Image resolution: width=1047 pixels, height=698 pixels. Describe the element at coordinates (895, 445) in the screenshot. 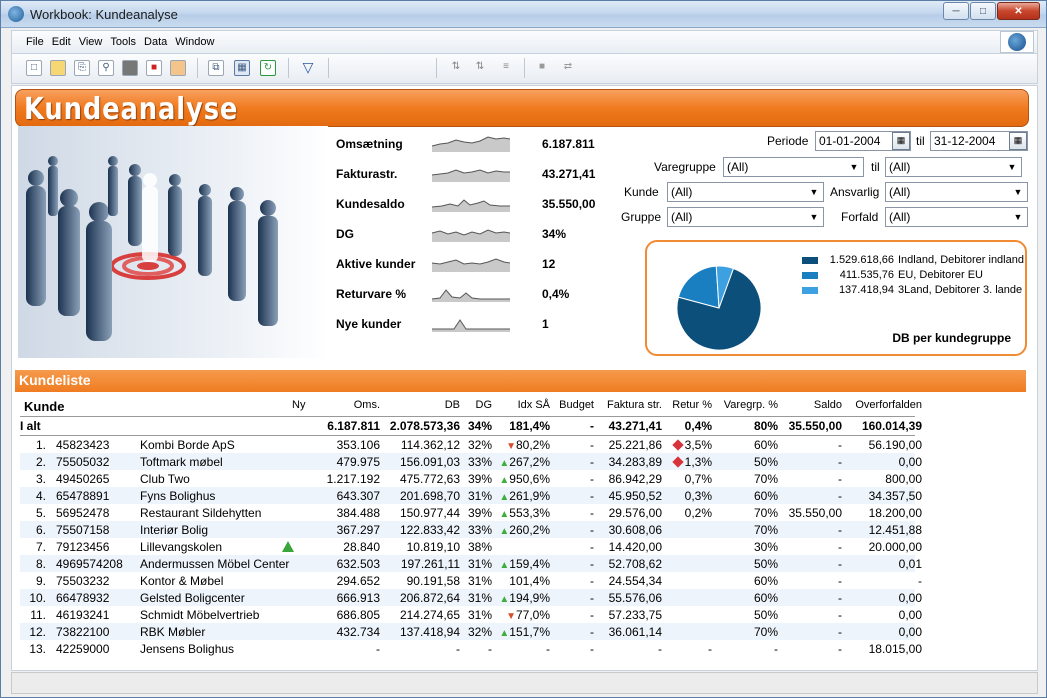

I see `overforfalden-value: 56.190,00` at that location.